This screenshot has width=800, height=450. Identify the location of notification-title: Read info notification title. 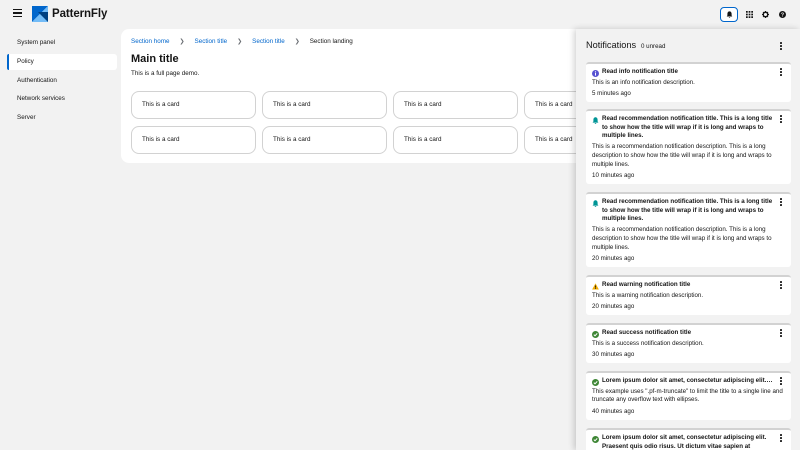
(640, 71).